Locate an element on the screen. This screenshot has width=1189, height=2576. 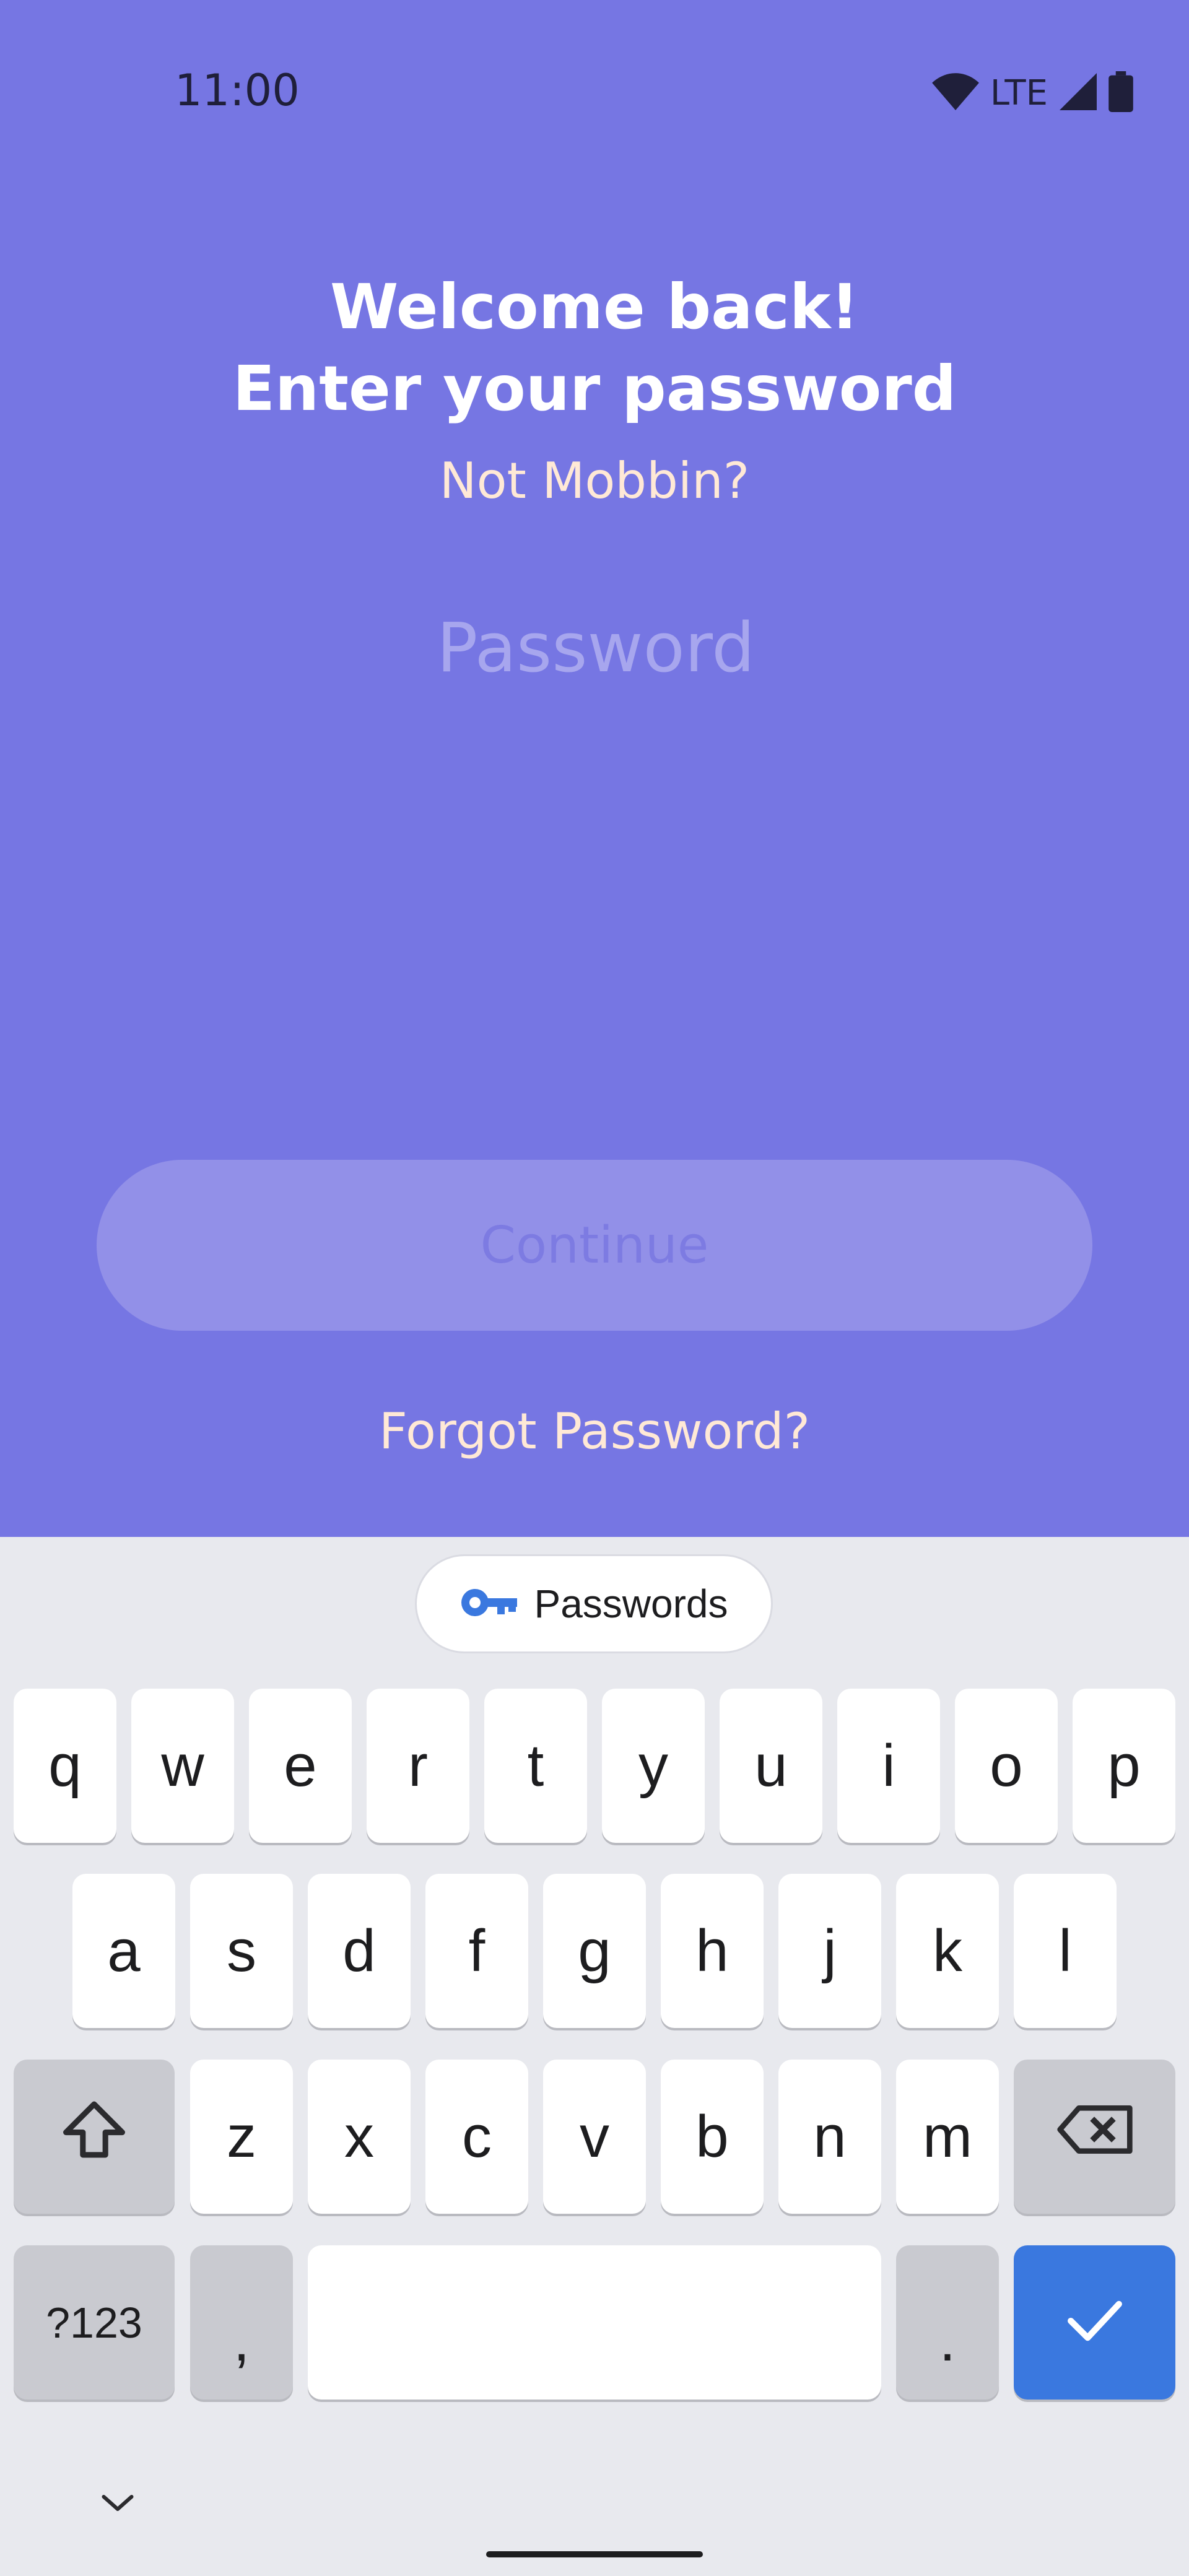
key-c: c is located at coordinates (476, 2137).